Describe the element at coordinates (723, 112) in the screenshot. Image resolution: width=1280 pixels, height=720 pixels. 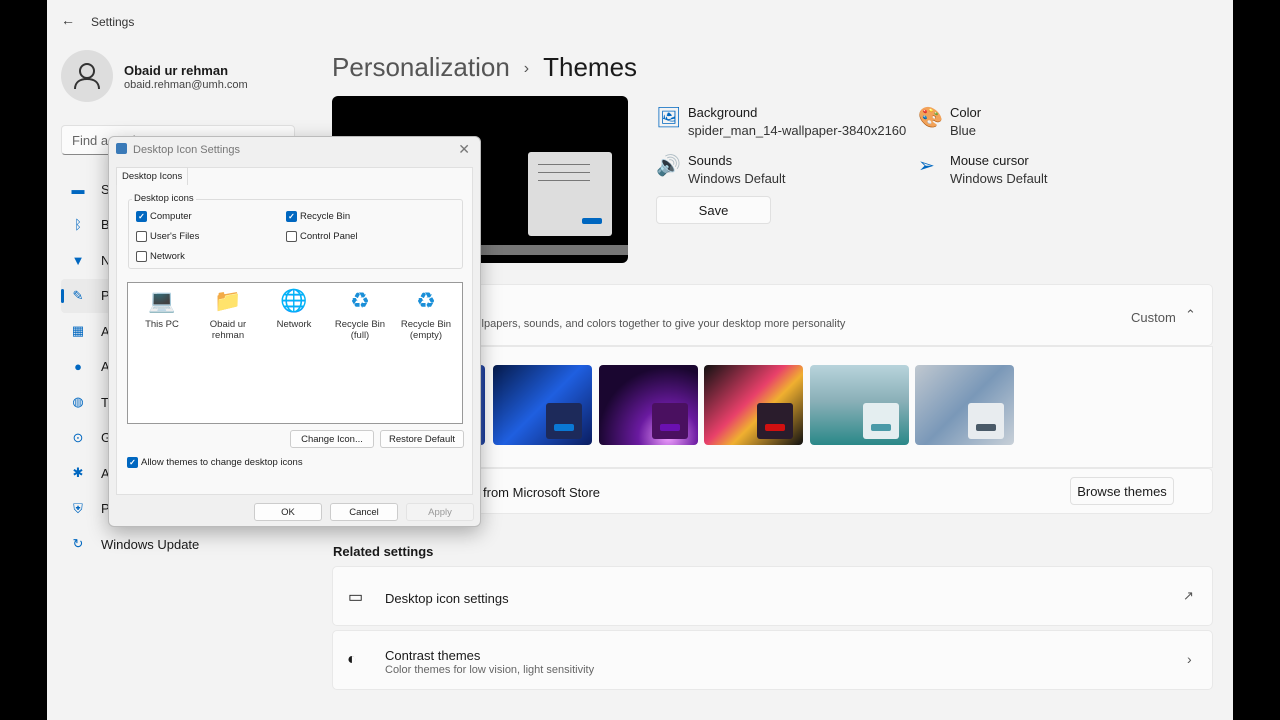
I see `background-label: Background` at that location.